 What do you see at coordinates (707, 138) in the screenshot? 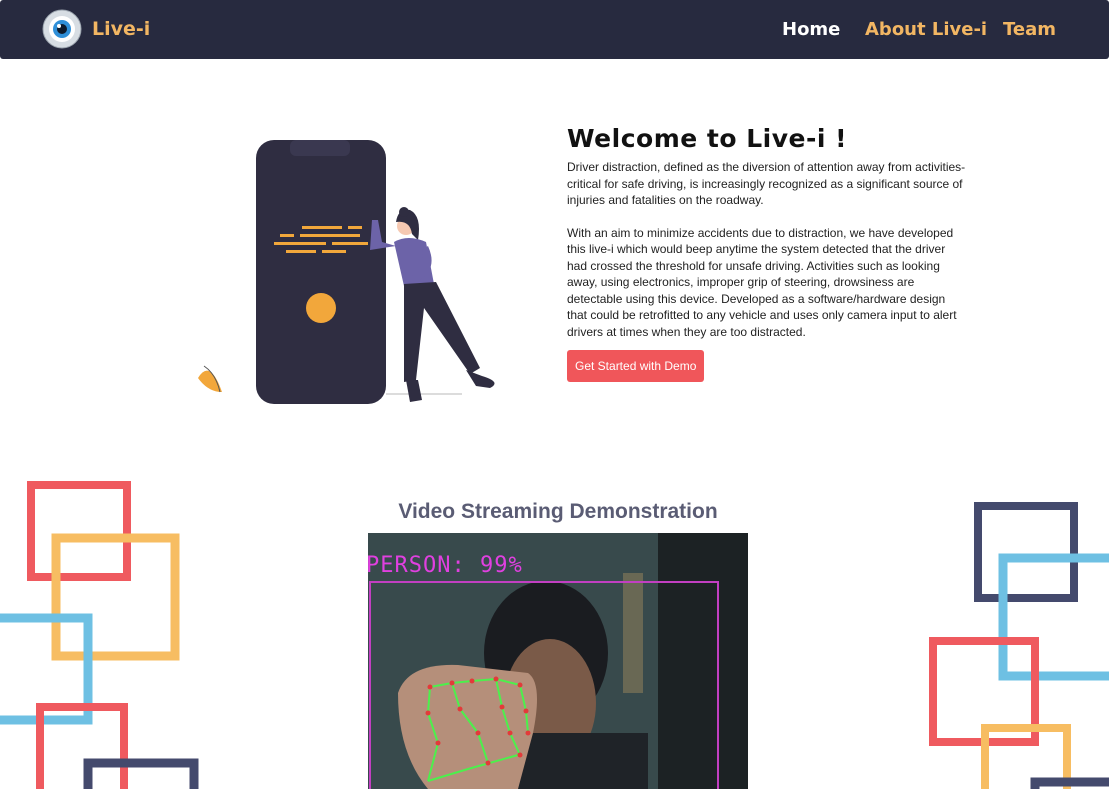
I see `hero-title: Welcome to Live-i !` at bounding box center [707, 138].